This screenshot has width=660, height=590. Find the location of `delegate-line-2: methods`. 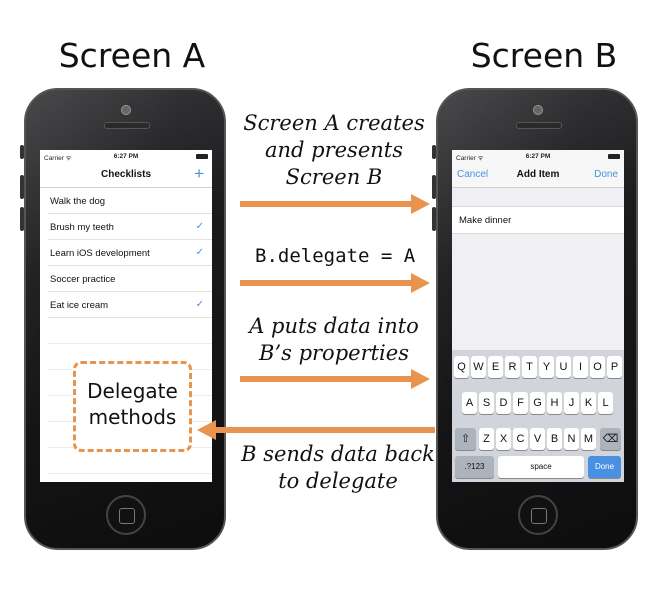

delegate-line-2: methods is located at coordinates (132, 417).